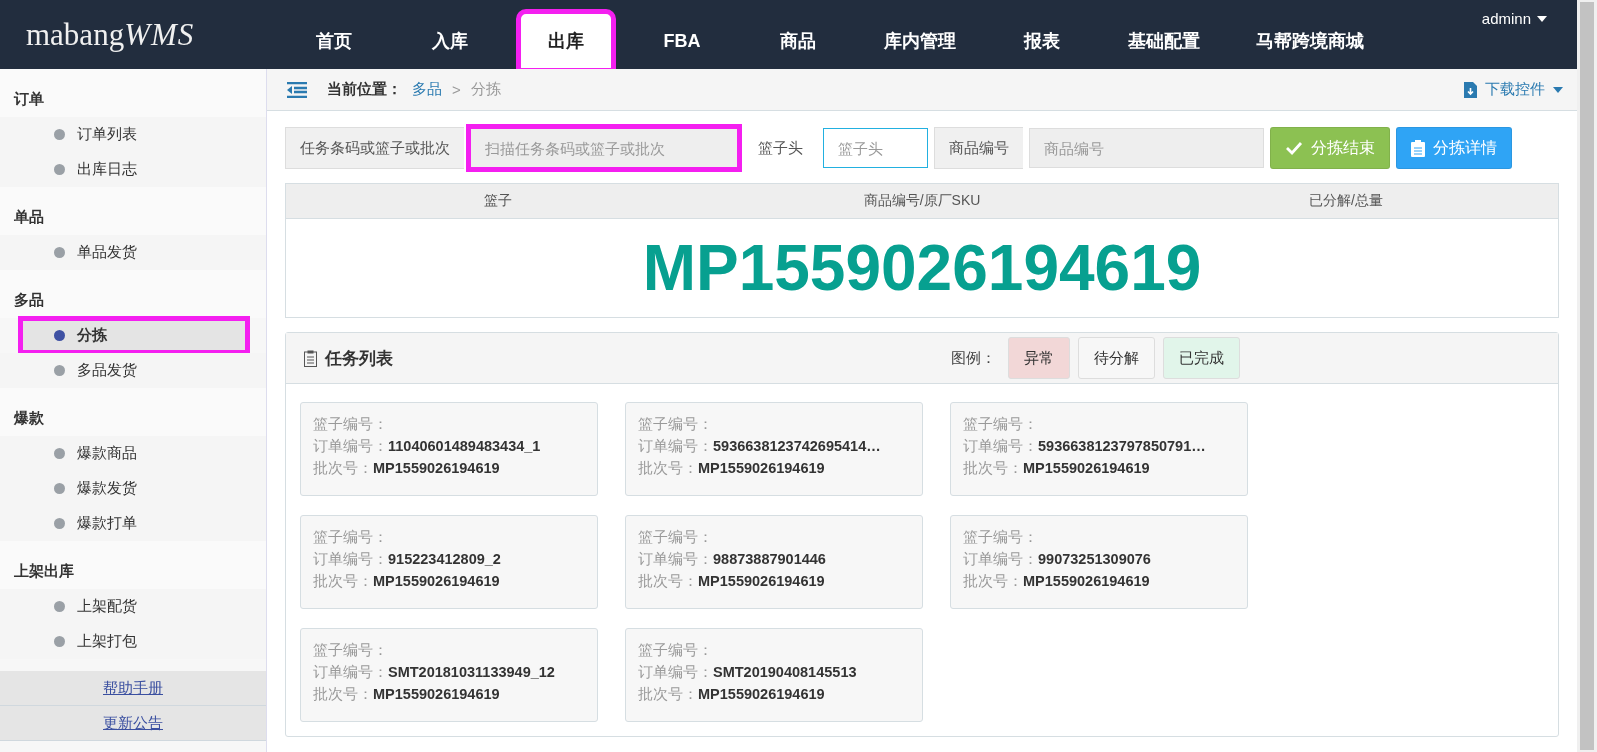  What do you see at coordinates (1514, 18) in the screenshot?
I see `user-menu: adminn` at bounding box center [1514, 18].